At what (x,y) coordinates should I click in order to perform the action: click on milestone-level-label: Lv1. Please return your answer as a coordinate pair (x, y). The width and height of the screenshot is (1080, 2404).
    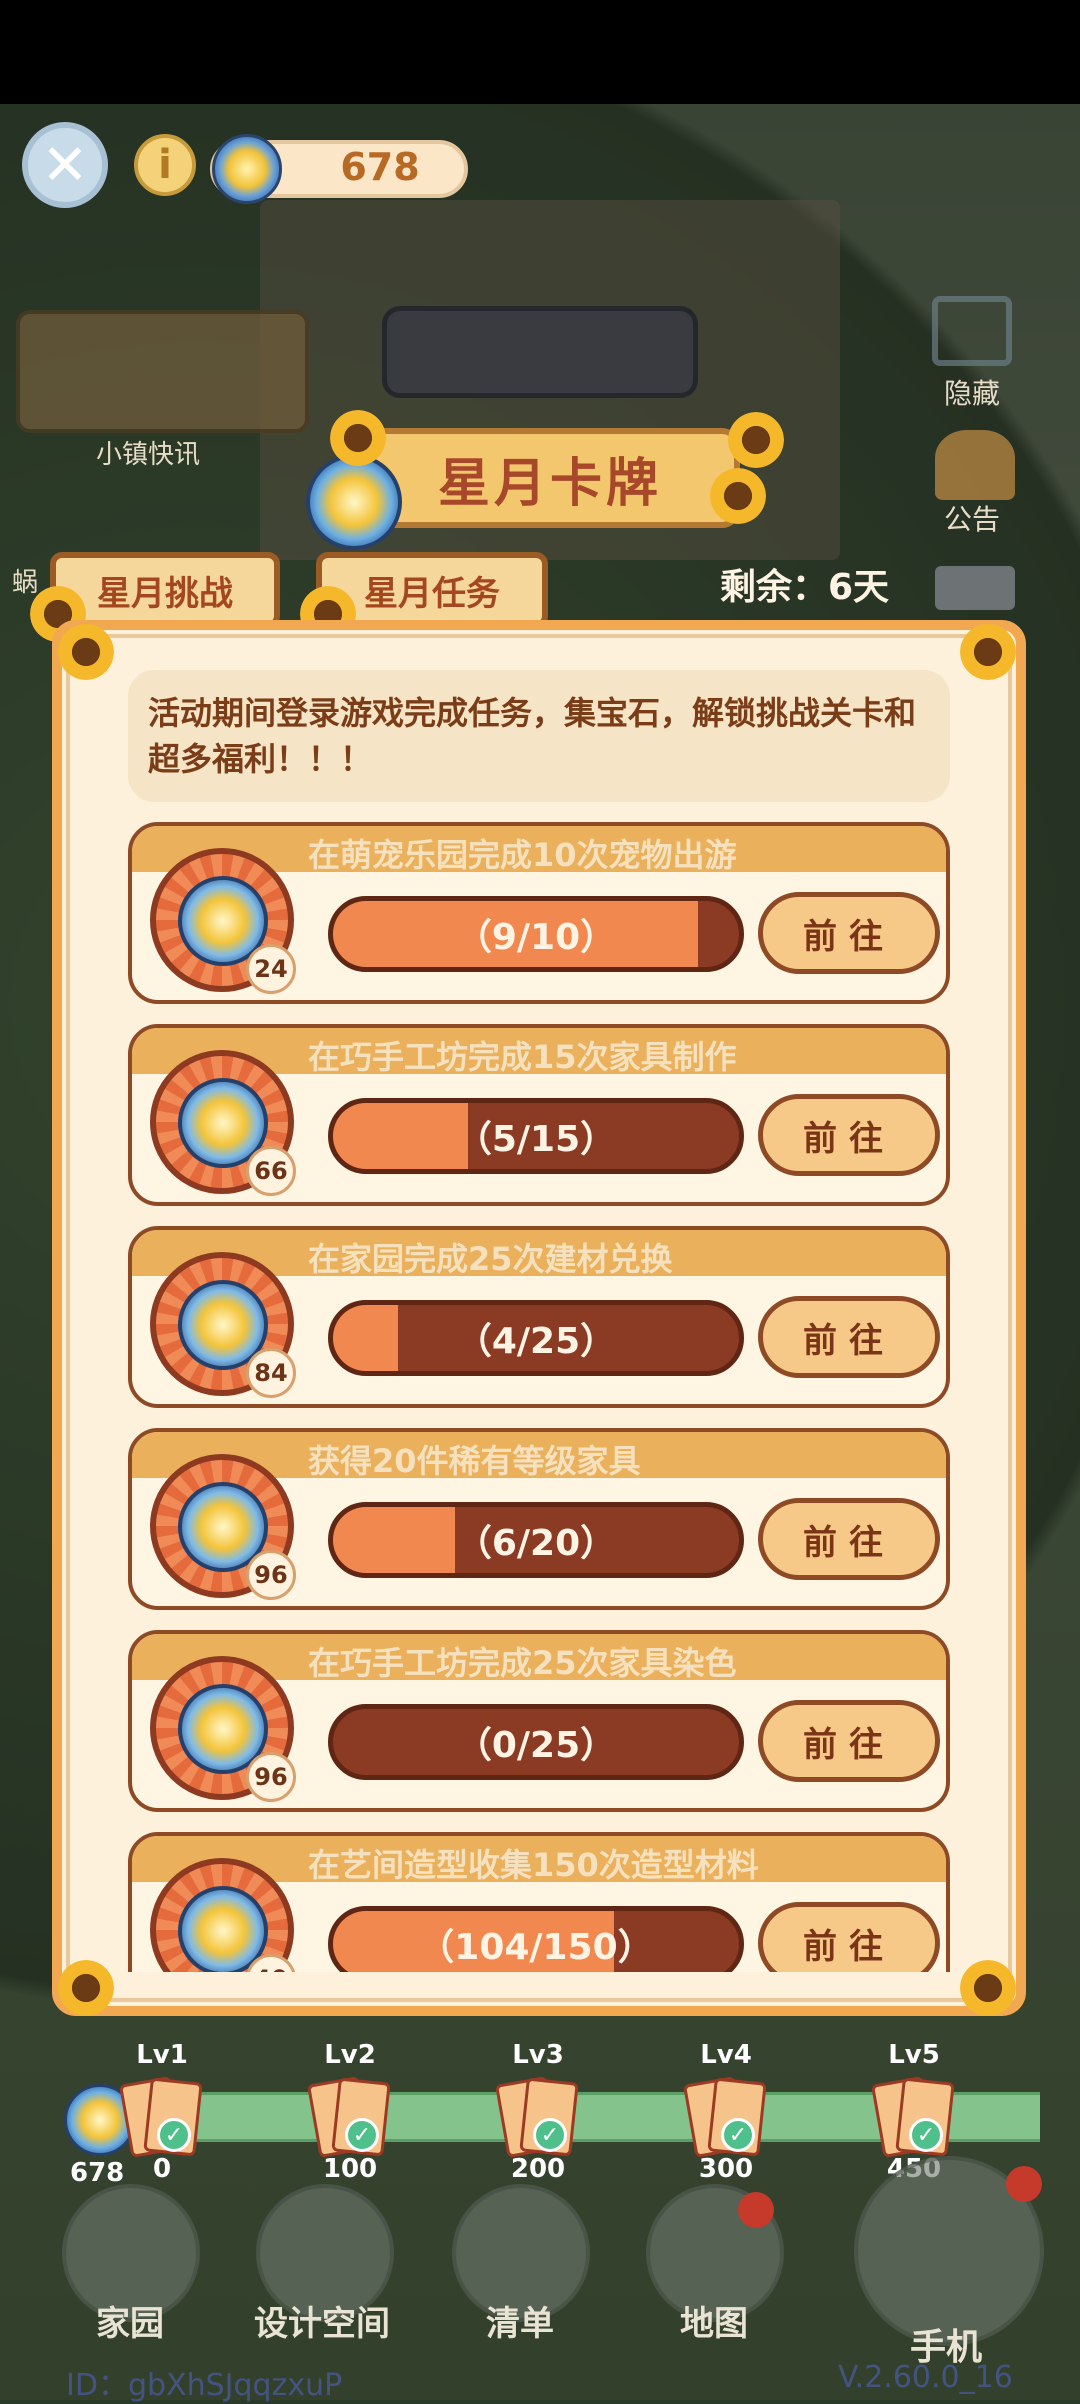
    Looking at the image, I should click on (162, 2055).